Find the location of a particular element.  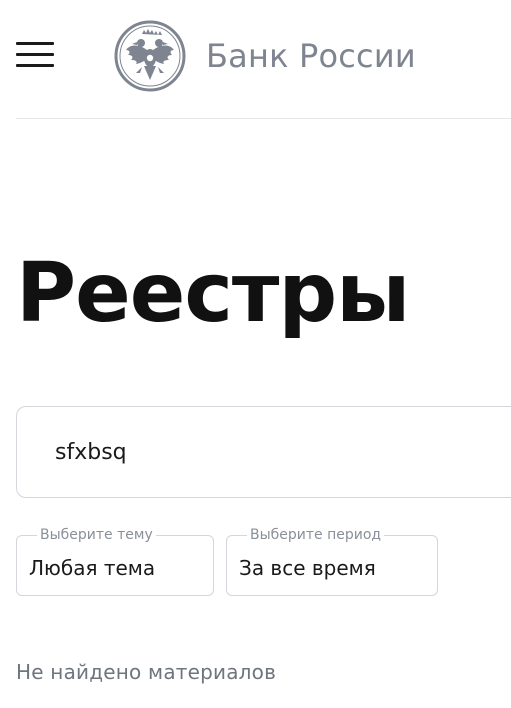

bank-name: Банк России is located at coordinates (311, 56).